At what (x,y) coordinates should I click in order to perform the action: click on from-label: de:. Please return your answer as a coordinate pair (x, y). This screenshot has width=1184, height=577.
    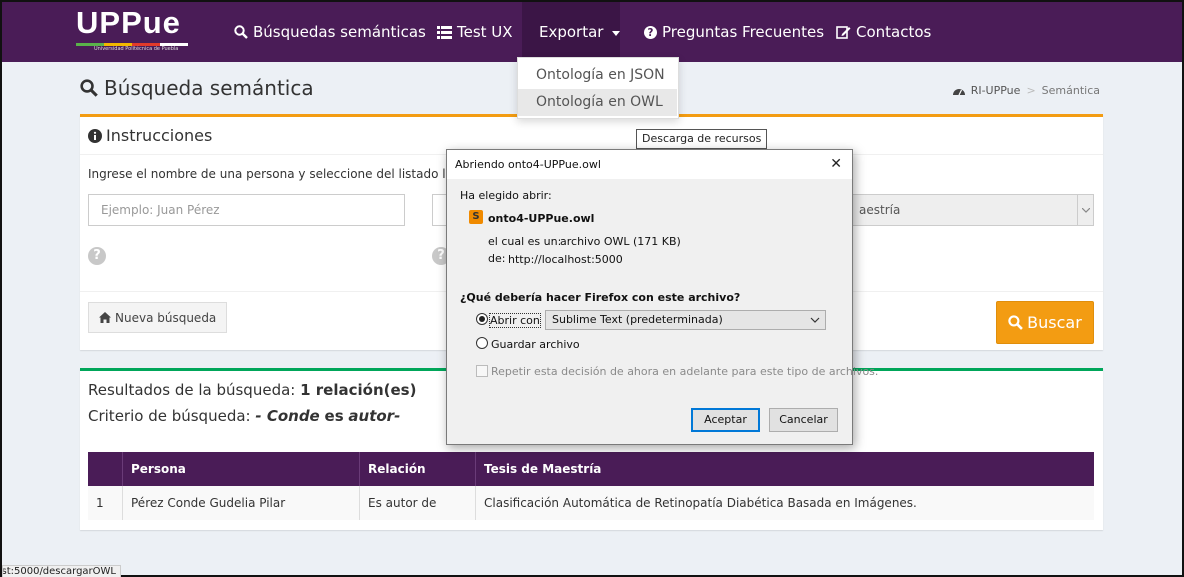
    Looking at the image, I should click on (497, 258).